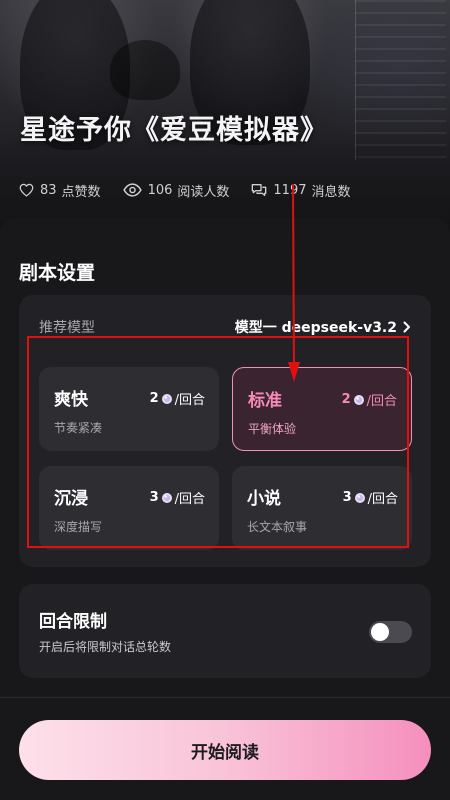 This screenshot has height=800, width=450. I want to click on toggle-knob, so click(380, 632).